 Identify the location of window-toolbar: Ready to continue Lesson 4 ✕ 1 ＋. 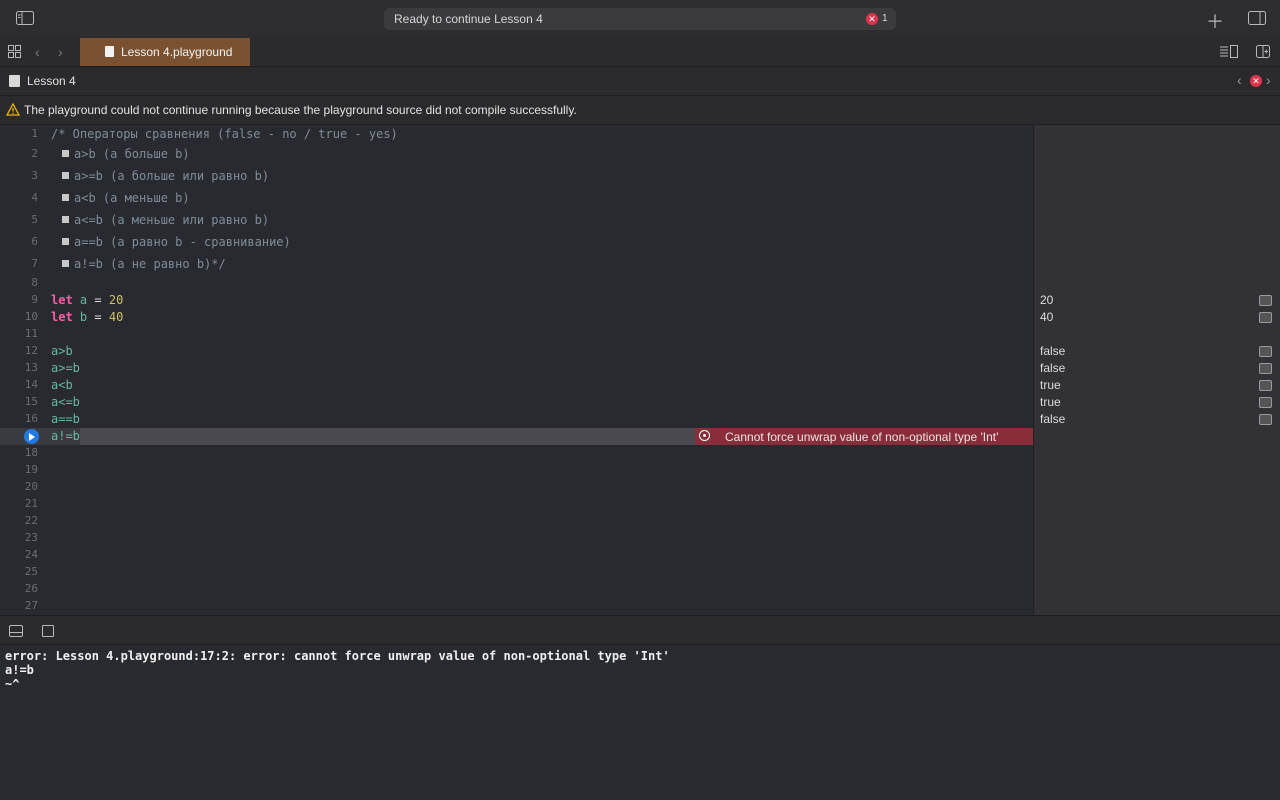
(640, 19).